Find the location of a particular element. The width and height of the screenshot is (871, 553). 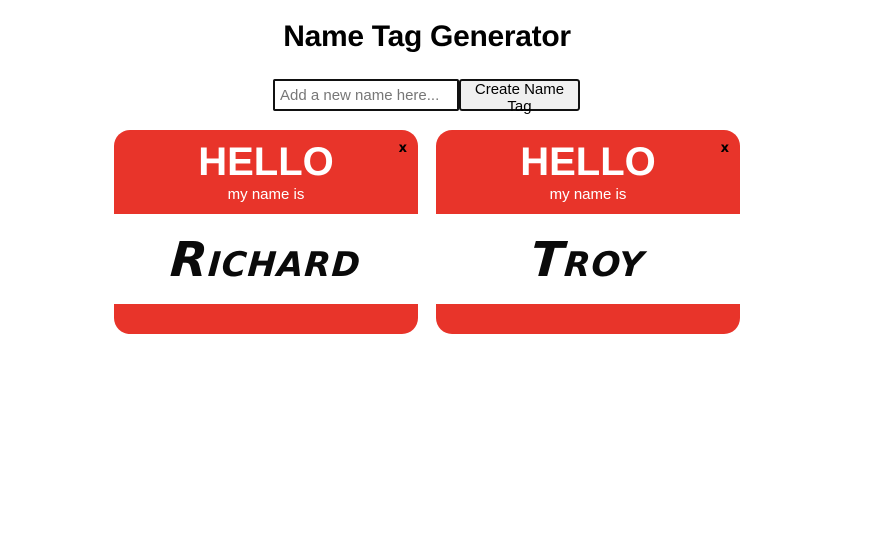

page-title: Name Tag Generator is located at coordinates (427, 36).